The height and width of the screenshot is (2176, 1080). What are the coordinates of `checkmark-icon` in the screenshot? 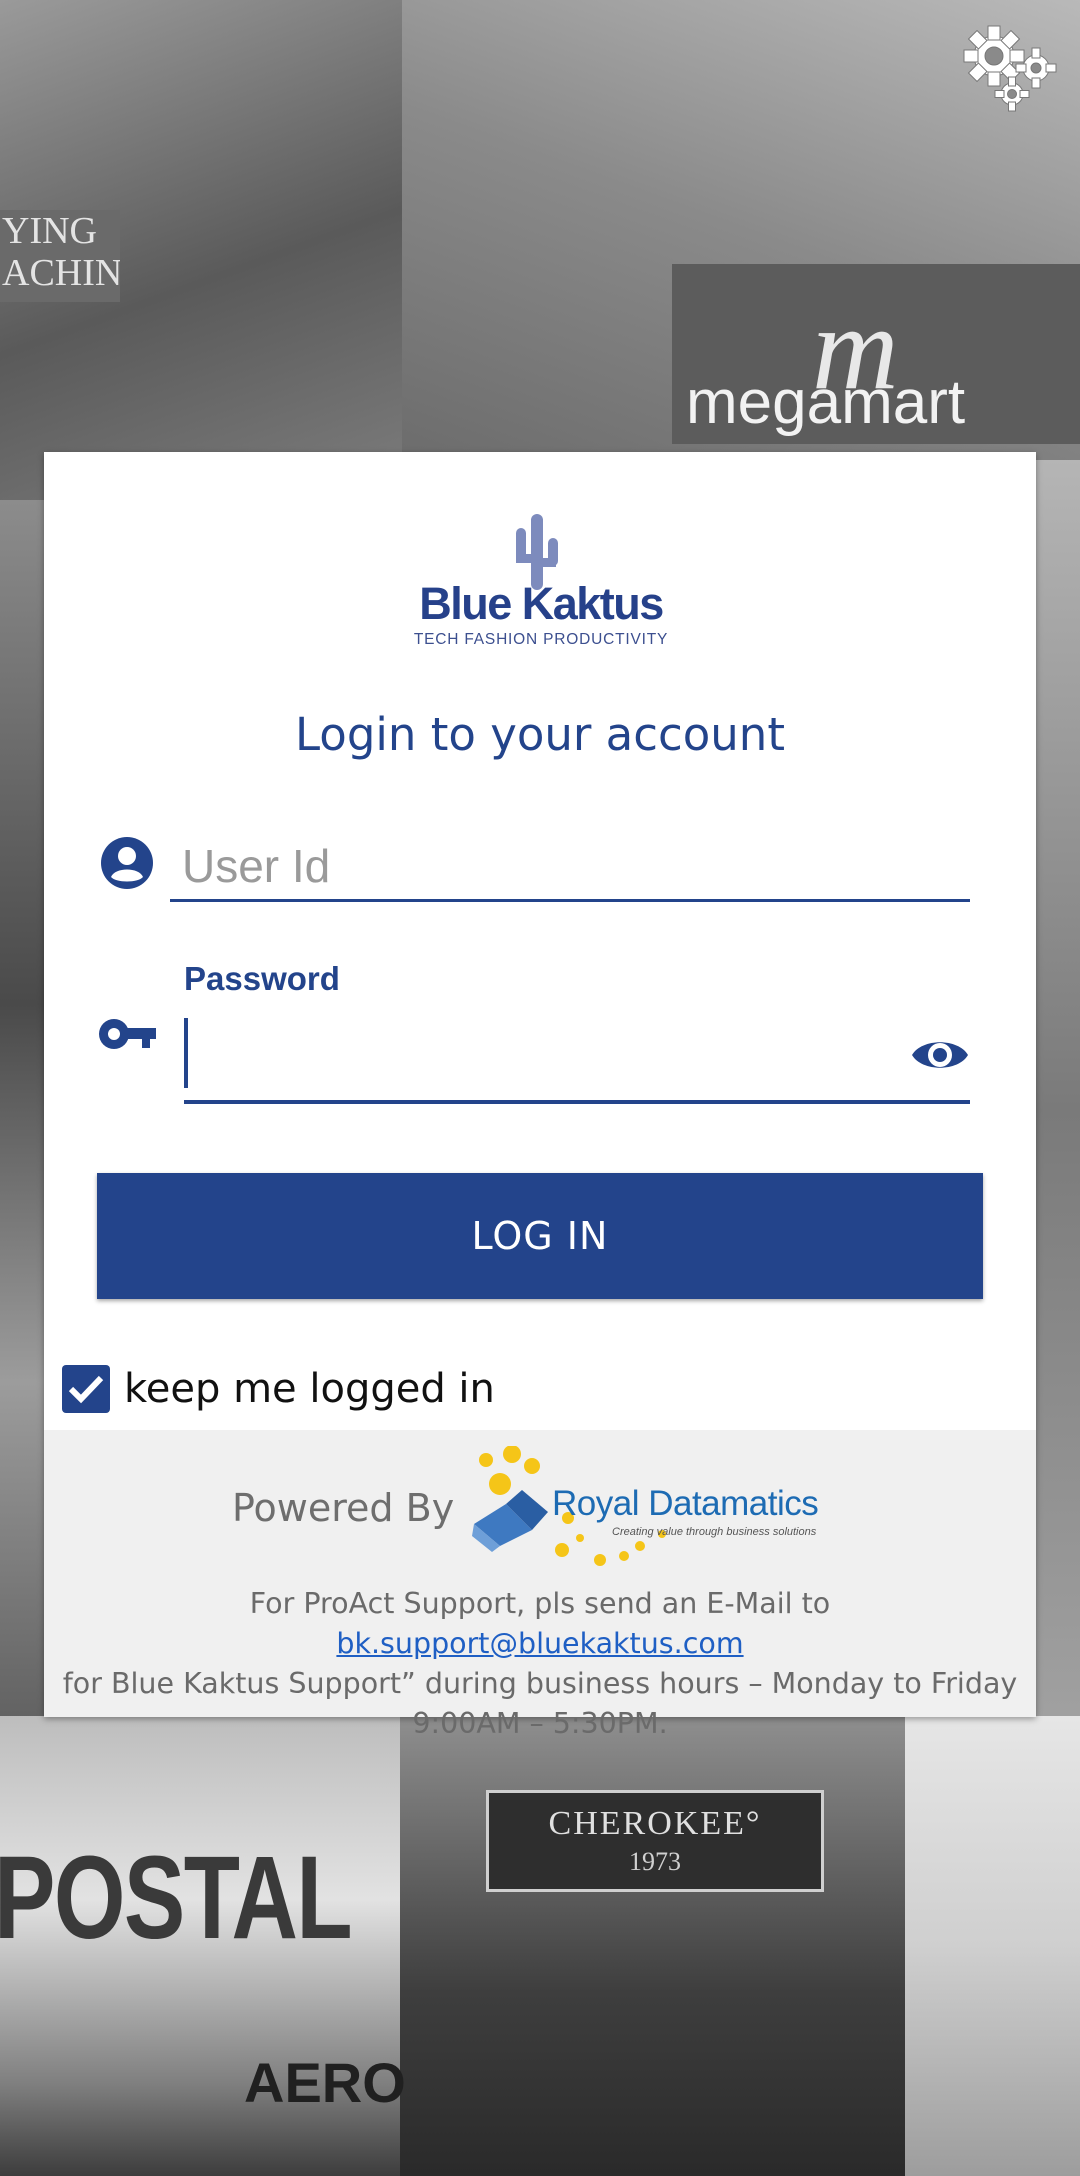 It's located at (86, 1389).